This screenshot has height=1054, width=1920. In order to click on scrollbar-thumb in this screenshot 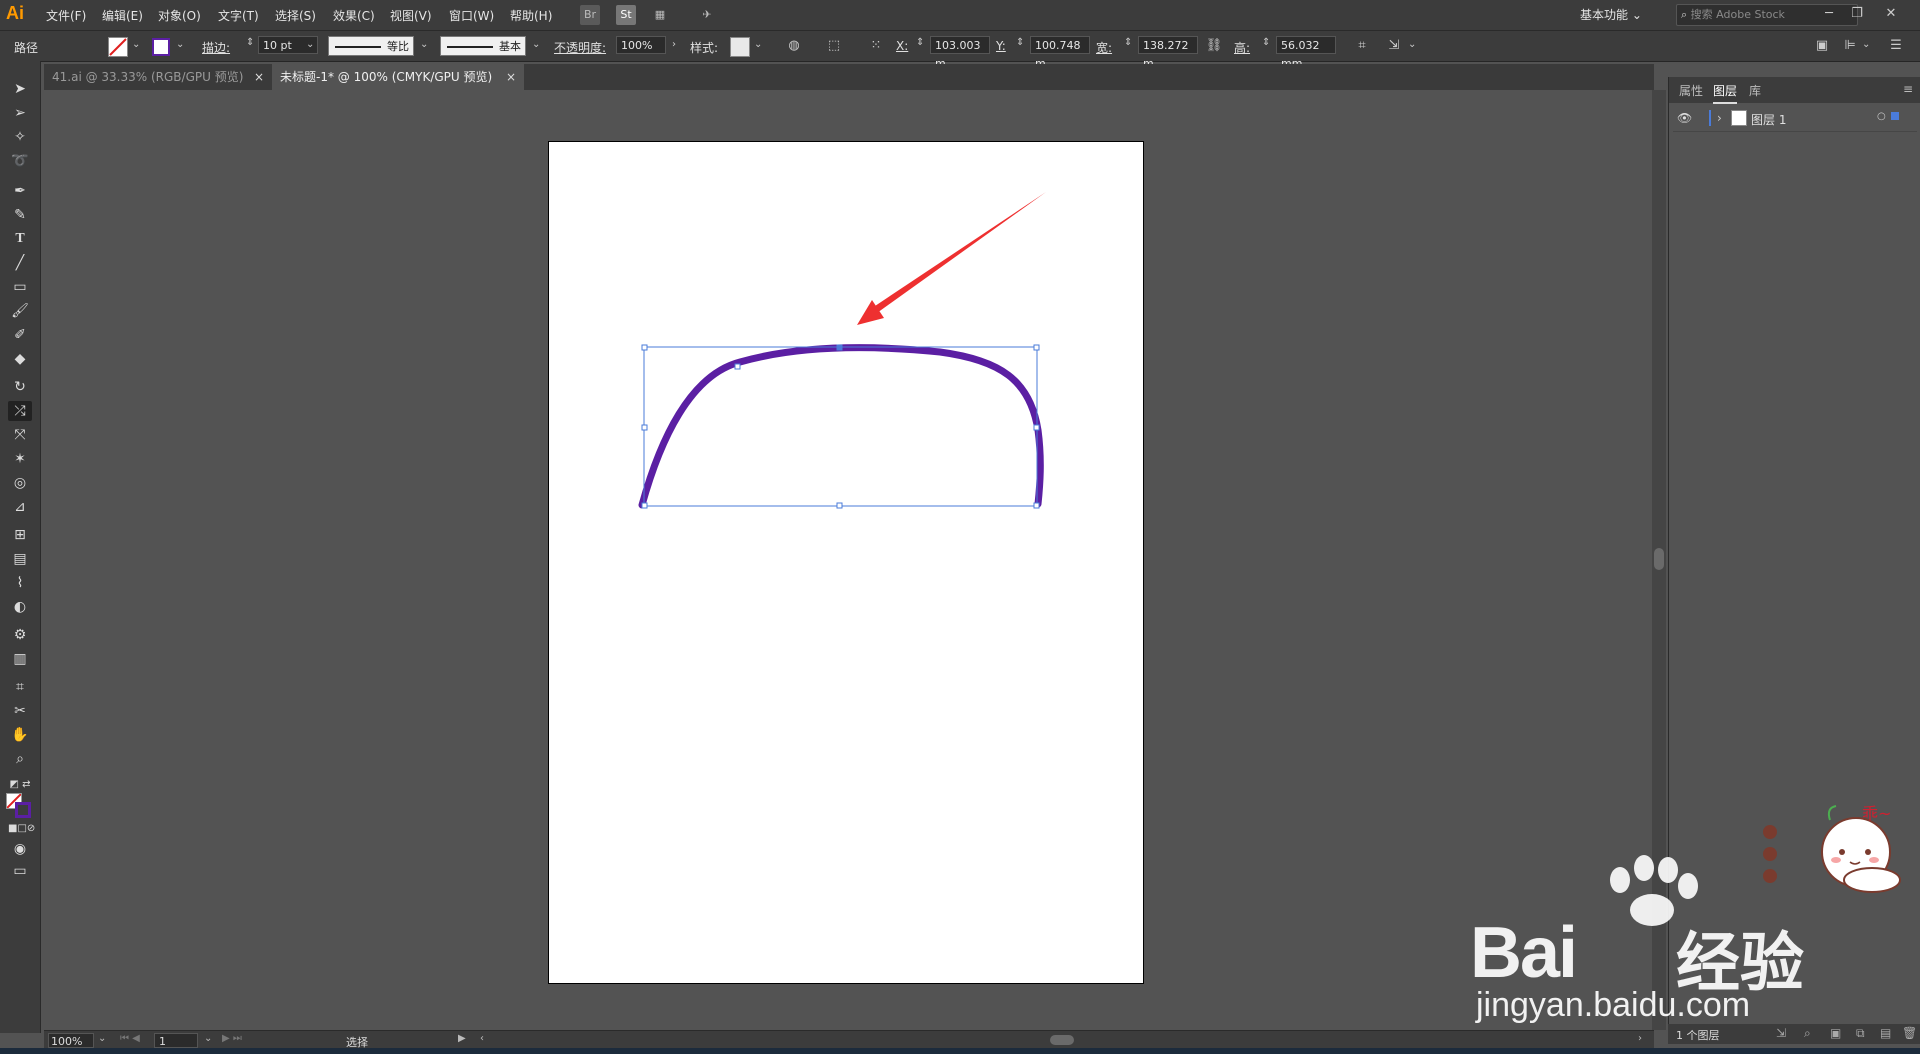, I will do `click(1659, 559)`.